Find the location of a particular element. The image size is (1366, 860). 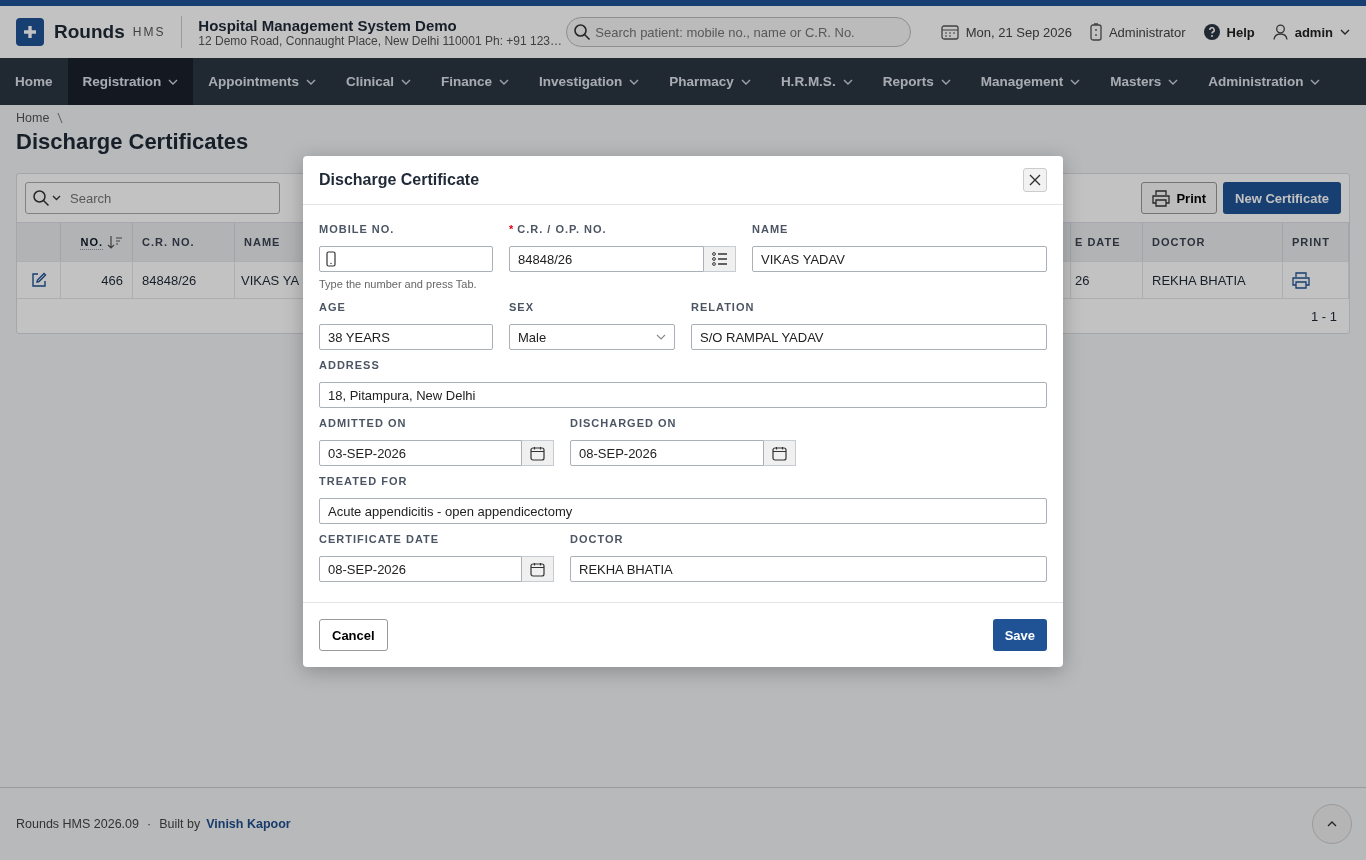

search-options-icon is located at coordinates (47, 198).